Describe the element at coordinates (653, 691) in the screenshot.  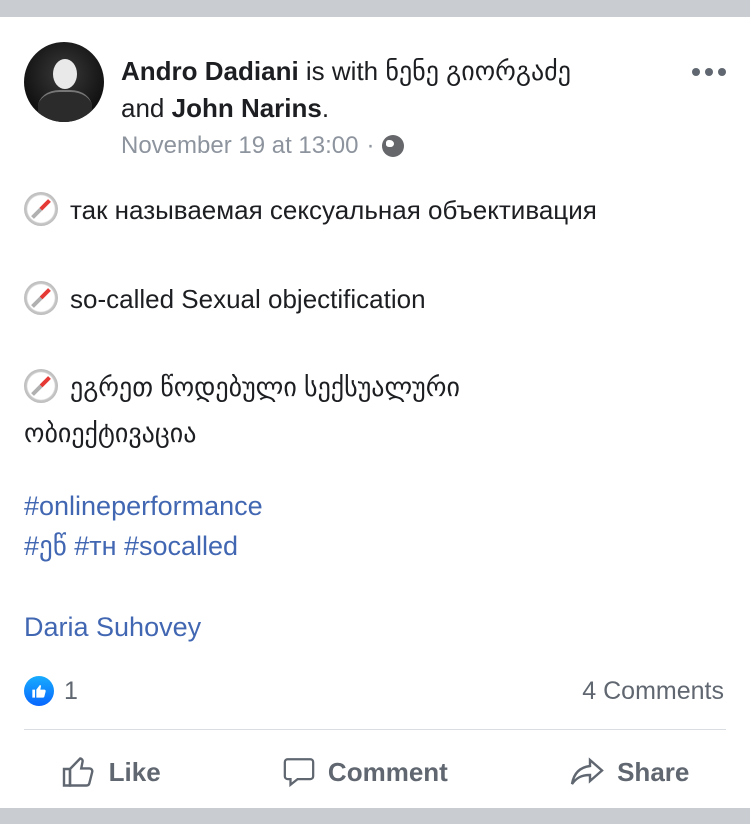
I see `comments-count: 4 Comments` at that location.